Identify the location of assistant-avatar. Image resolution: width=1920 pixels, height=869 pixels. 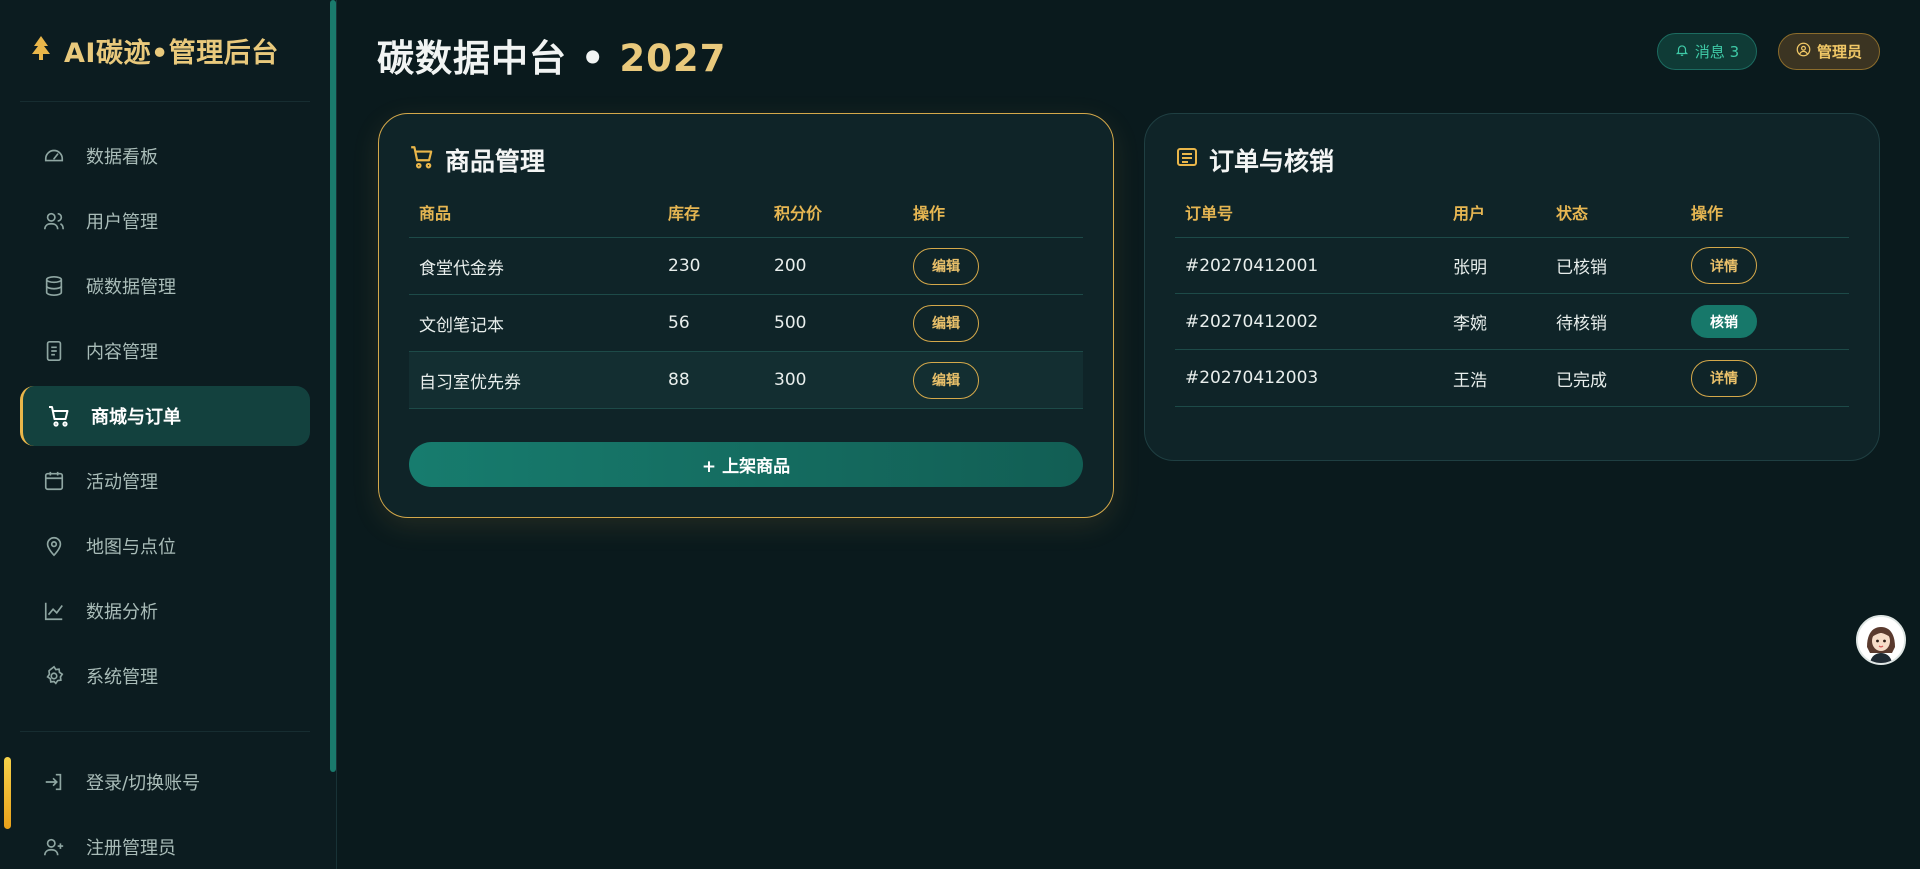
(1881, 640).